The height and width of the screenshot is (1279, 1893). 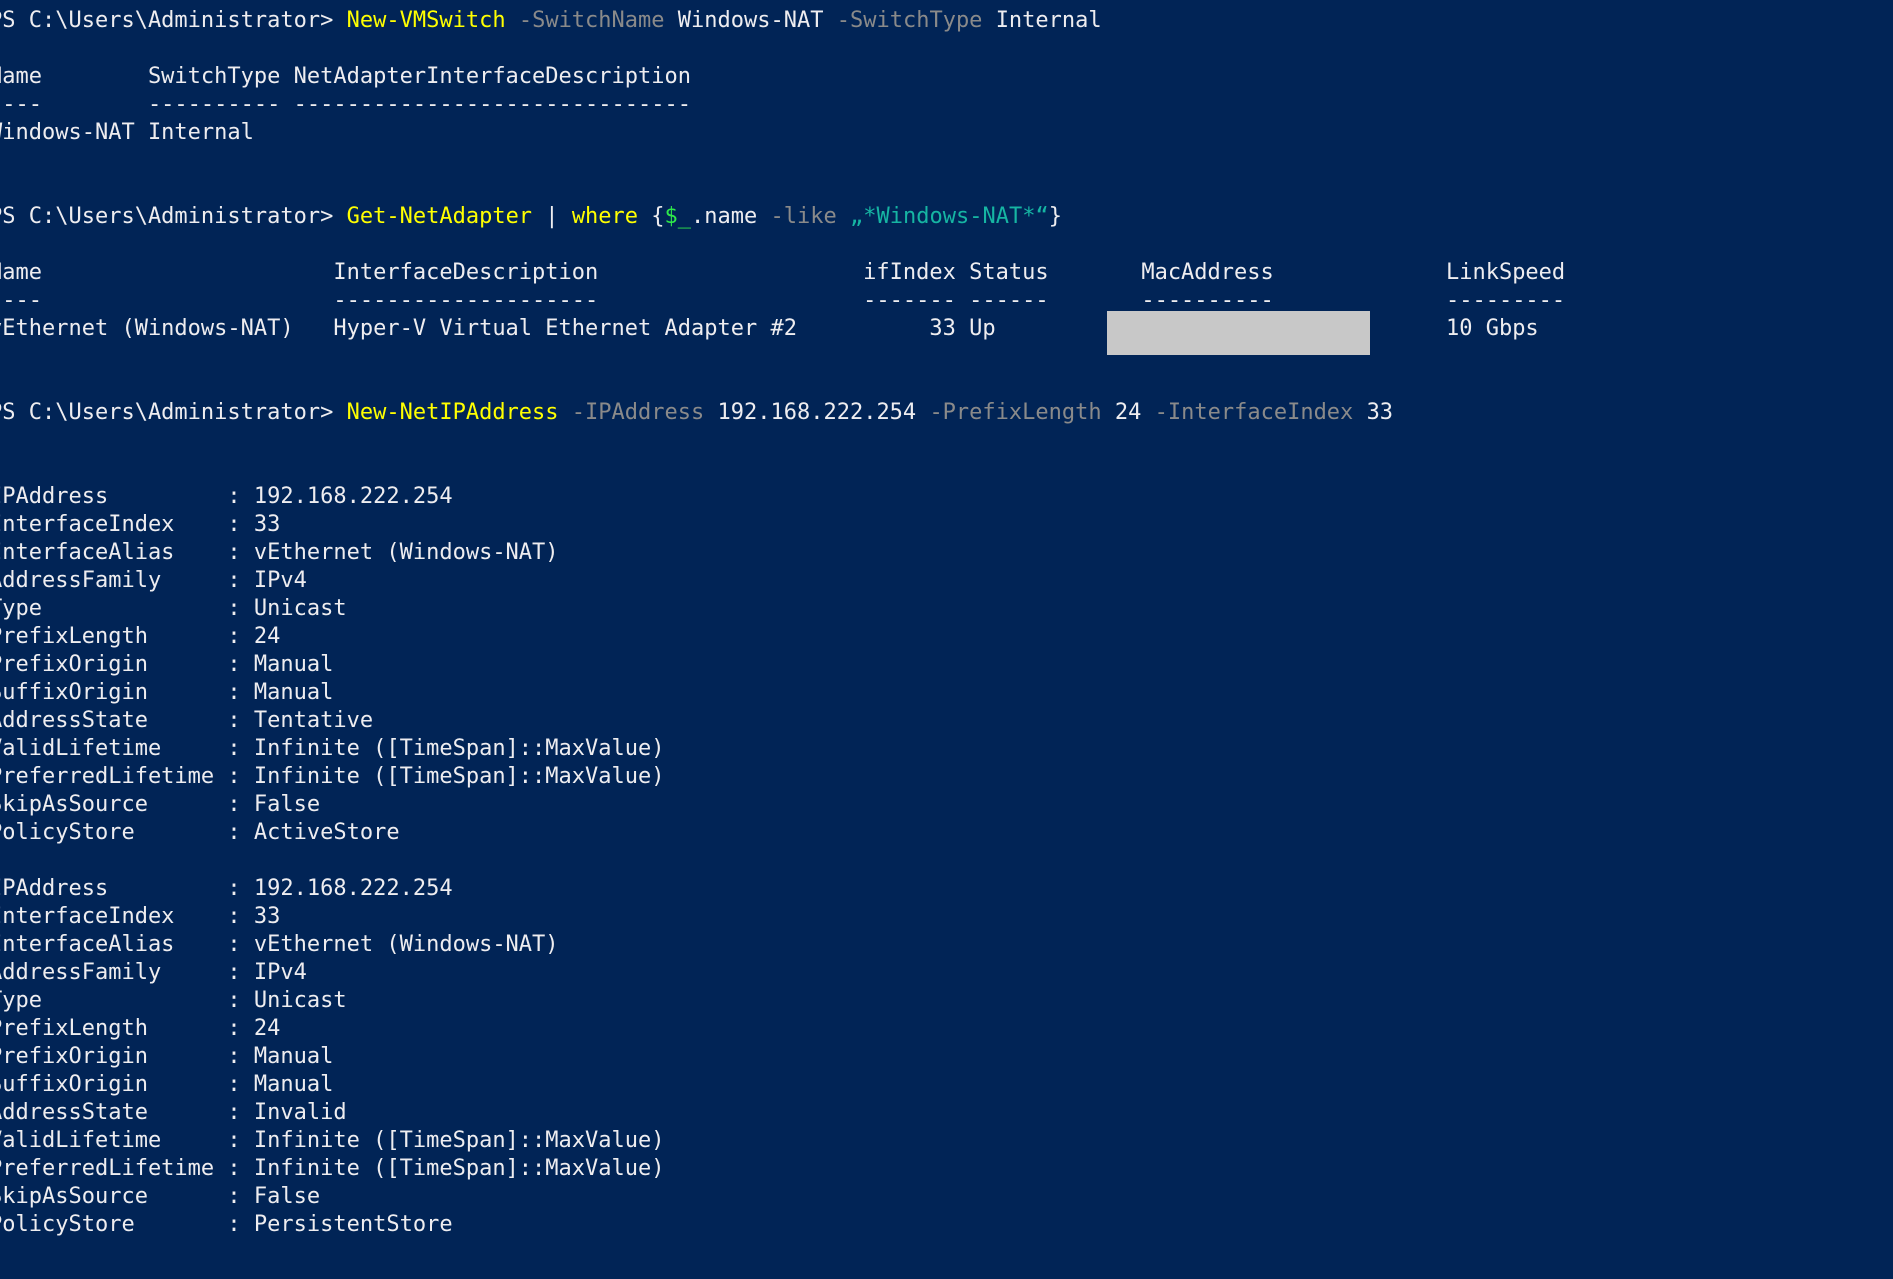 What do you see at coordinates (1055, 216) in the screenshot?
I see `script-block-close: }` at bounding box center [1055, 216].